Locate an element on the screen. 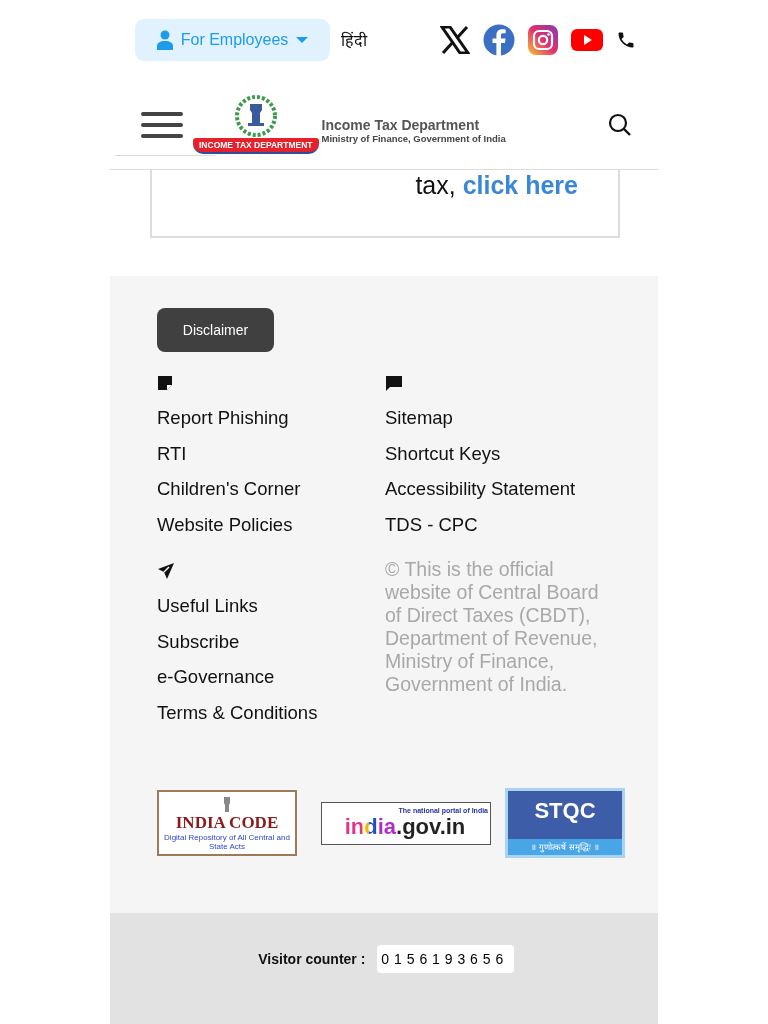  site-subtitle: Ministry of Finance, Government of India is located at coordinates (413, 138).